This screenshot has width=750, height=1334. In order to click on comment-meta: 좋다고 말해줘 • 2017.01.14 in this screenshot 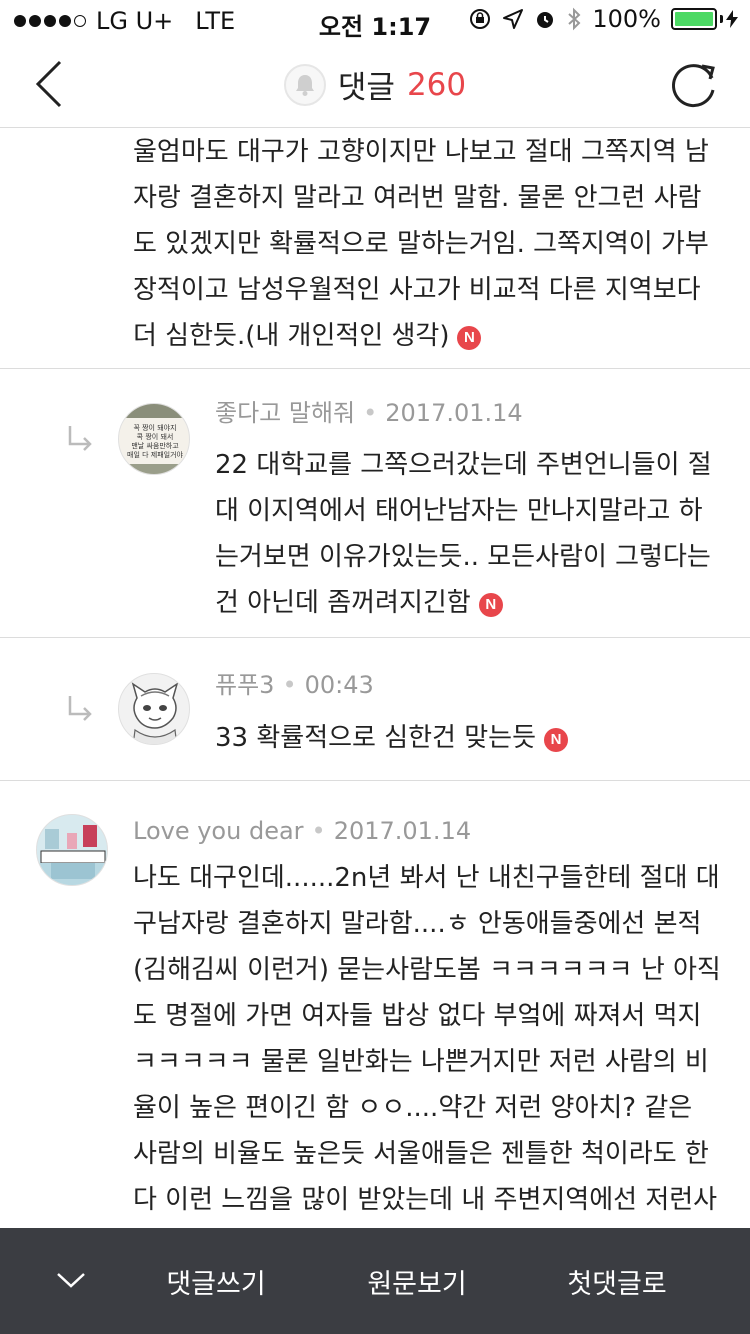, I will do `click(369, 413)`.